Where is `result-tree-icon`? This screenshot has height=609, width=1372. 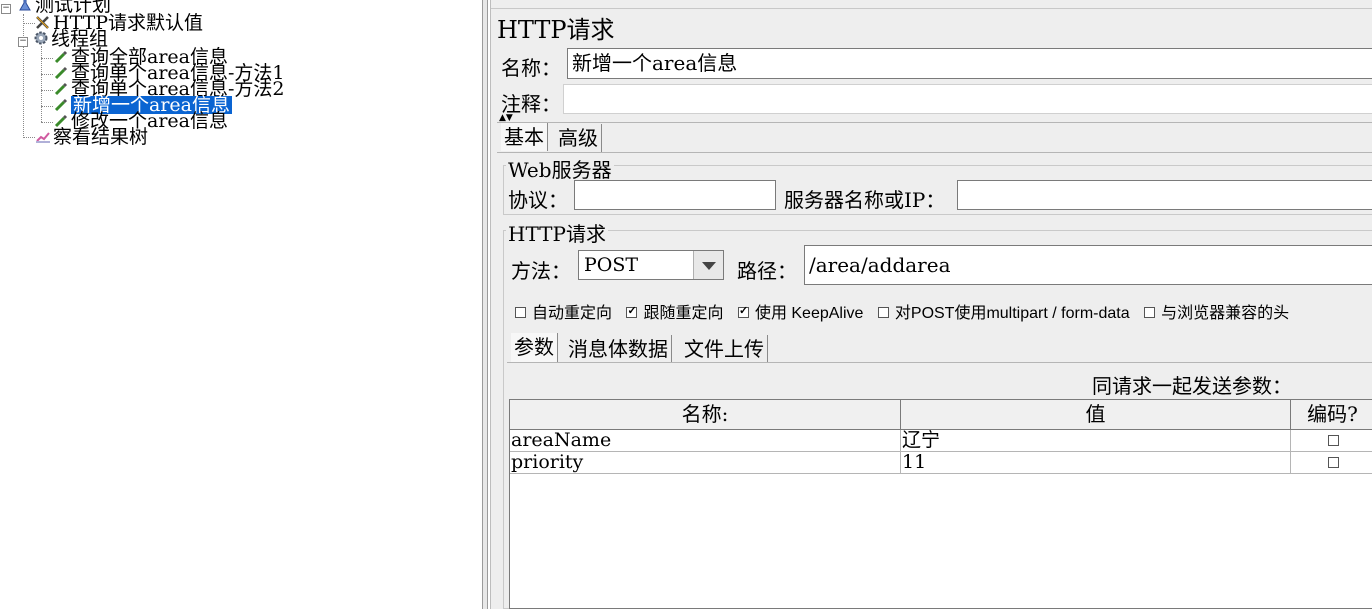 result-tree-icon is located at coordinates (43, 136).